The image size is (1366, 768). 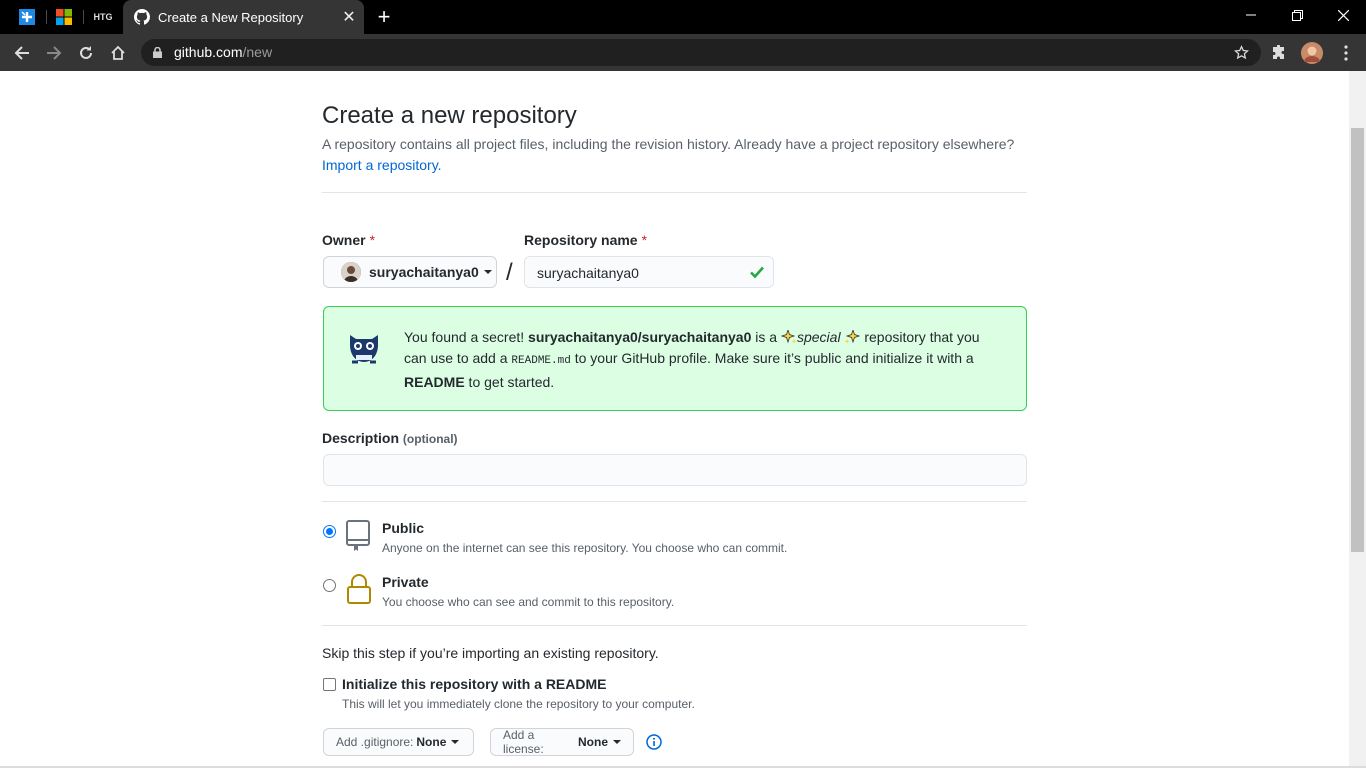 What do you see at coordinates (474, 684) in the screenshot?
I see `init-readme-label: Initialize this repository with a README` at bounding box center [474, 684].